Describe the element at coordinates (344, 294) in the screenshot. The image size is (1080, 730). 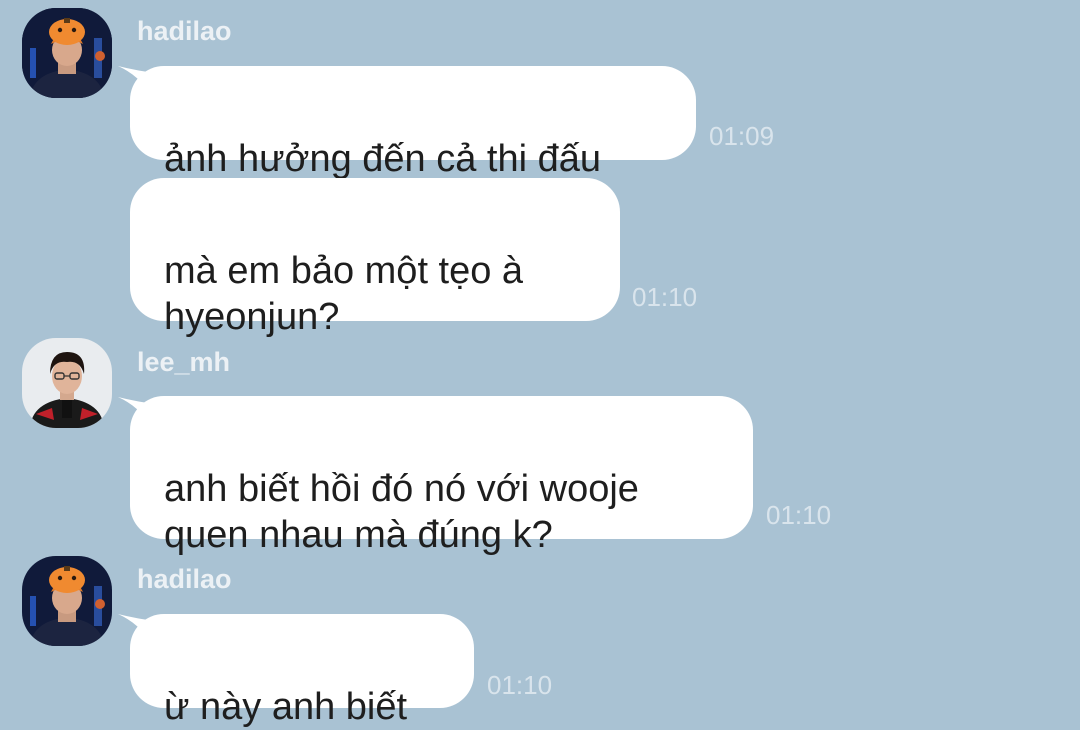
I see `message-text: mà em bảo một tẹo à hyeonjun?` at that location.